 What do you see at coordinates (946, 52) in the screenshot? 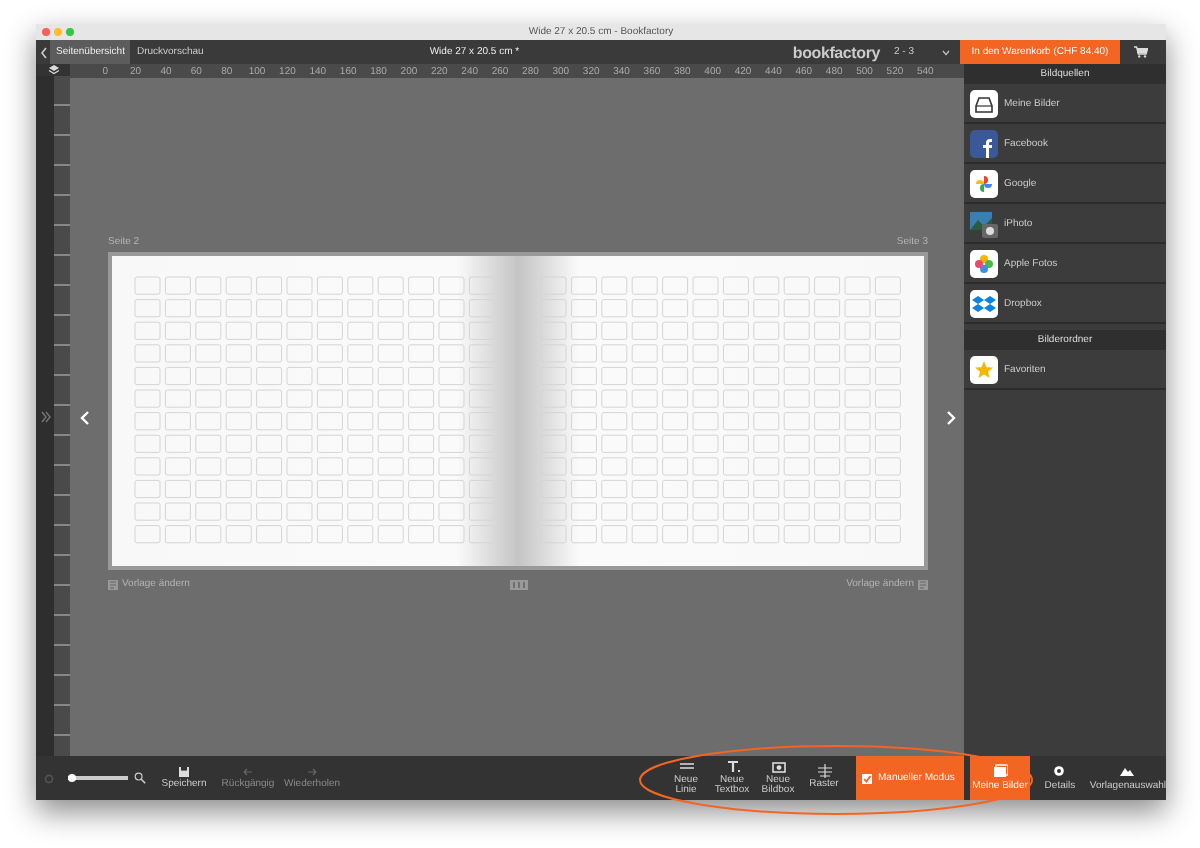
I see `chevron-down-icon` at bounding box center [946, 52].